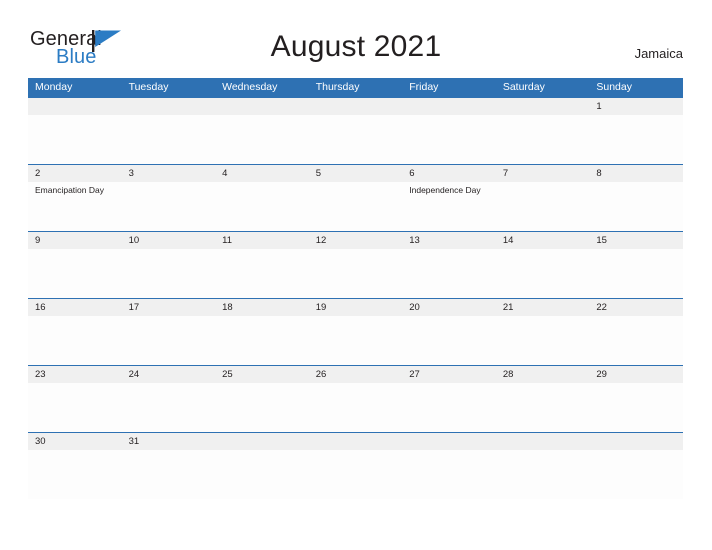 The image size is (712, 550). Describe the element at coordinates (449, 374) in the screenshot. I see `day-number: 27` at that location.